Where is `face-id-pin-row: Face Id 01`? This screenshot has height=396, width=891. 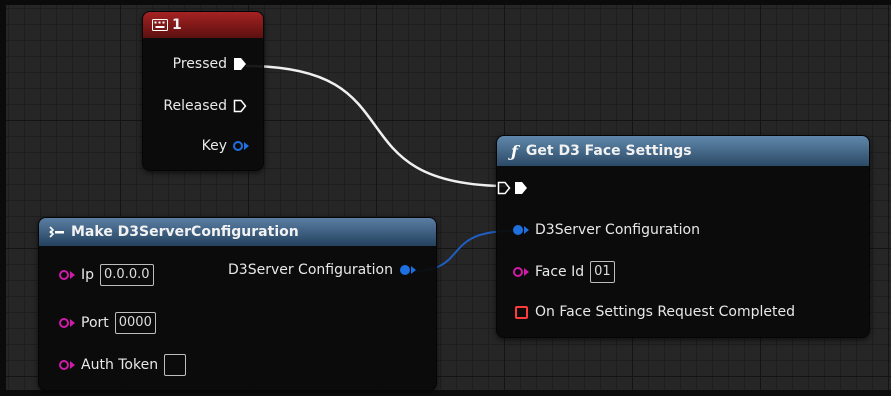
face-id-pin-row: Face Id 01 is located at coordinates (564, 272).